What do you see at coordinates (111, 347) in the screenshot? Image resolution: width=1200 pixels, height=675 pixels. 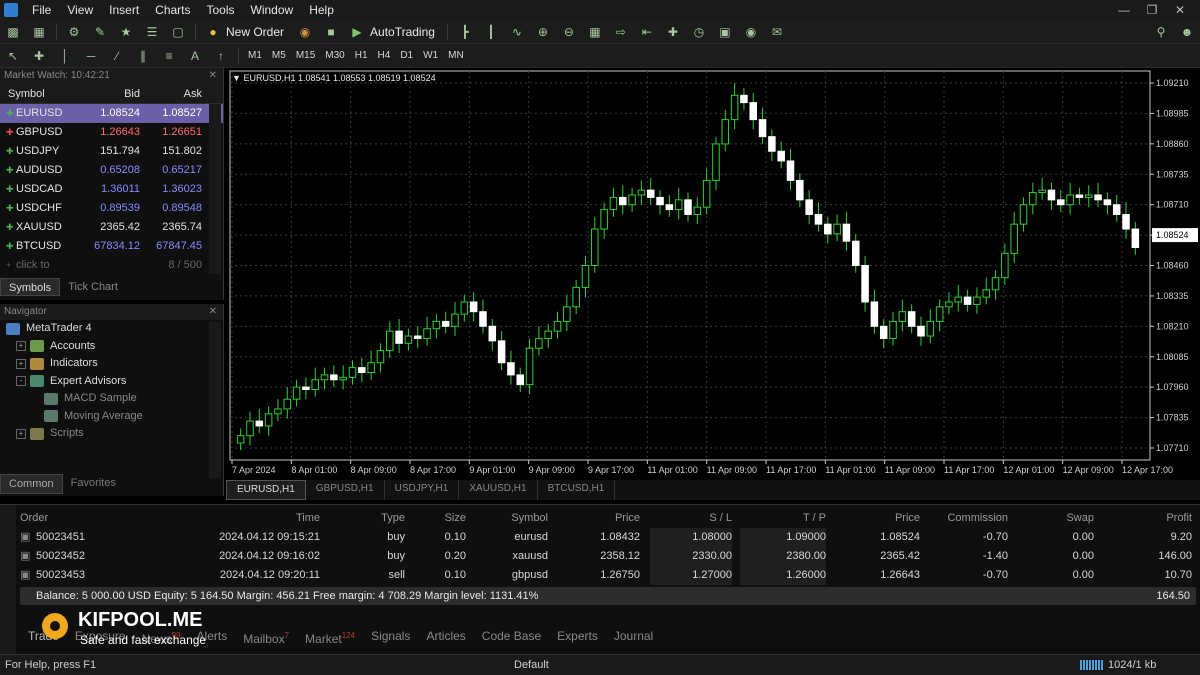 I see `navigator-item: + Accounts` at bounding box center [111, 347].